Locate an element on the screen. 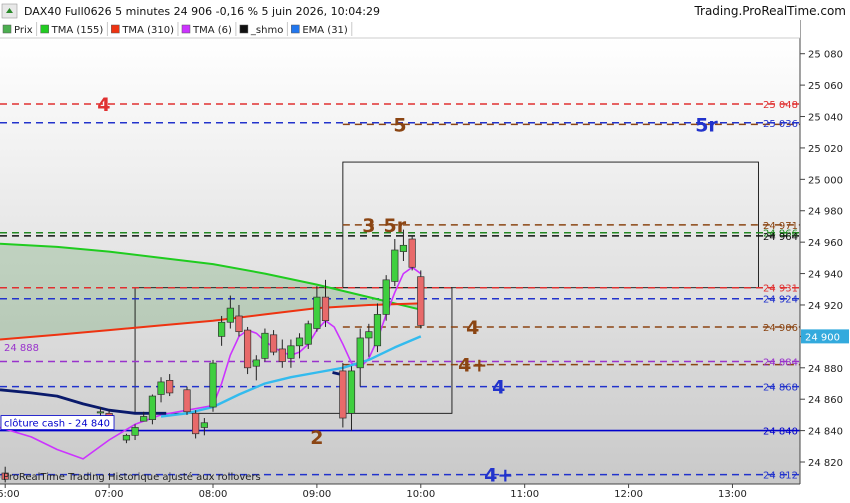 The height and width of the screenshot is (503, 850). brand-link: Trading.ProRealTime.com is located at coordinates (769, 11).